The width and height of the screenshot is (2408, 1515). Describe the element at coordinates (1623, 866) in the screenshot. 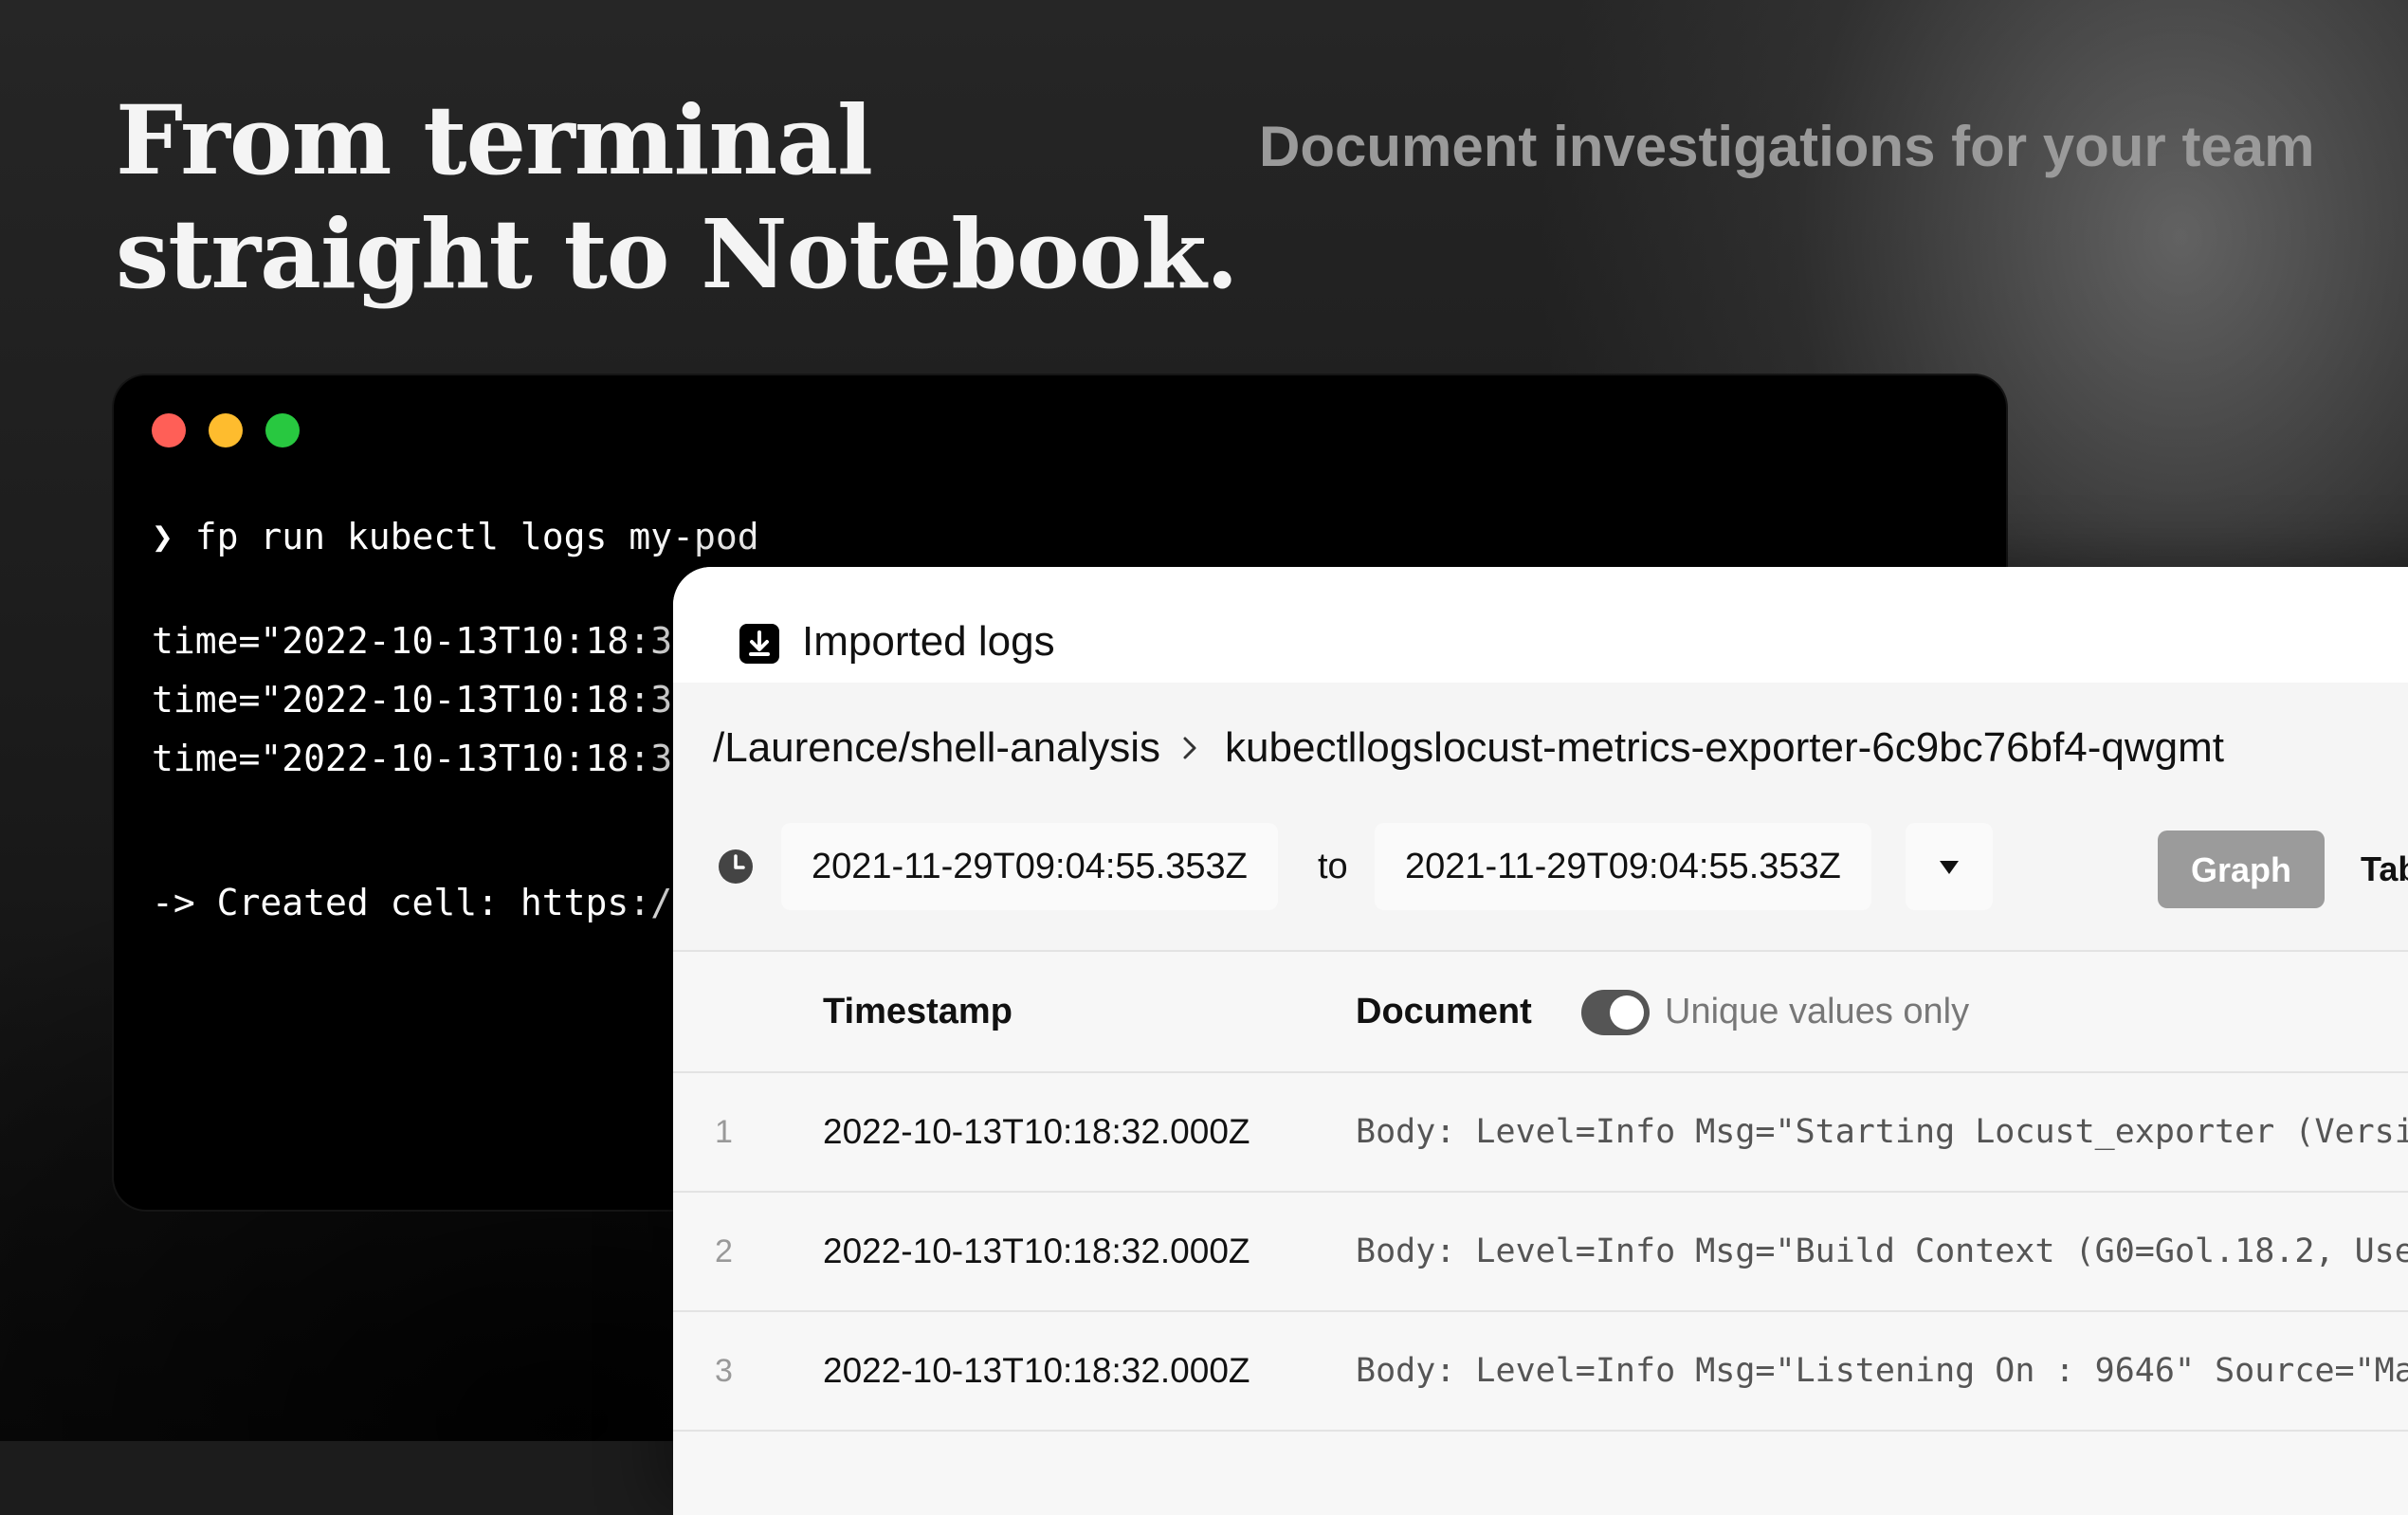

I see `time-to-input: 2021-11-29T09:04:55.353Z` at that location.